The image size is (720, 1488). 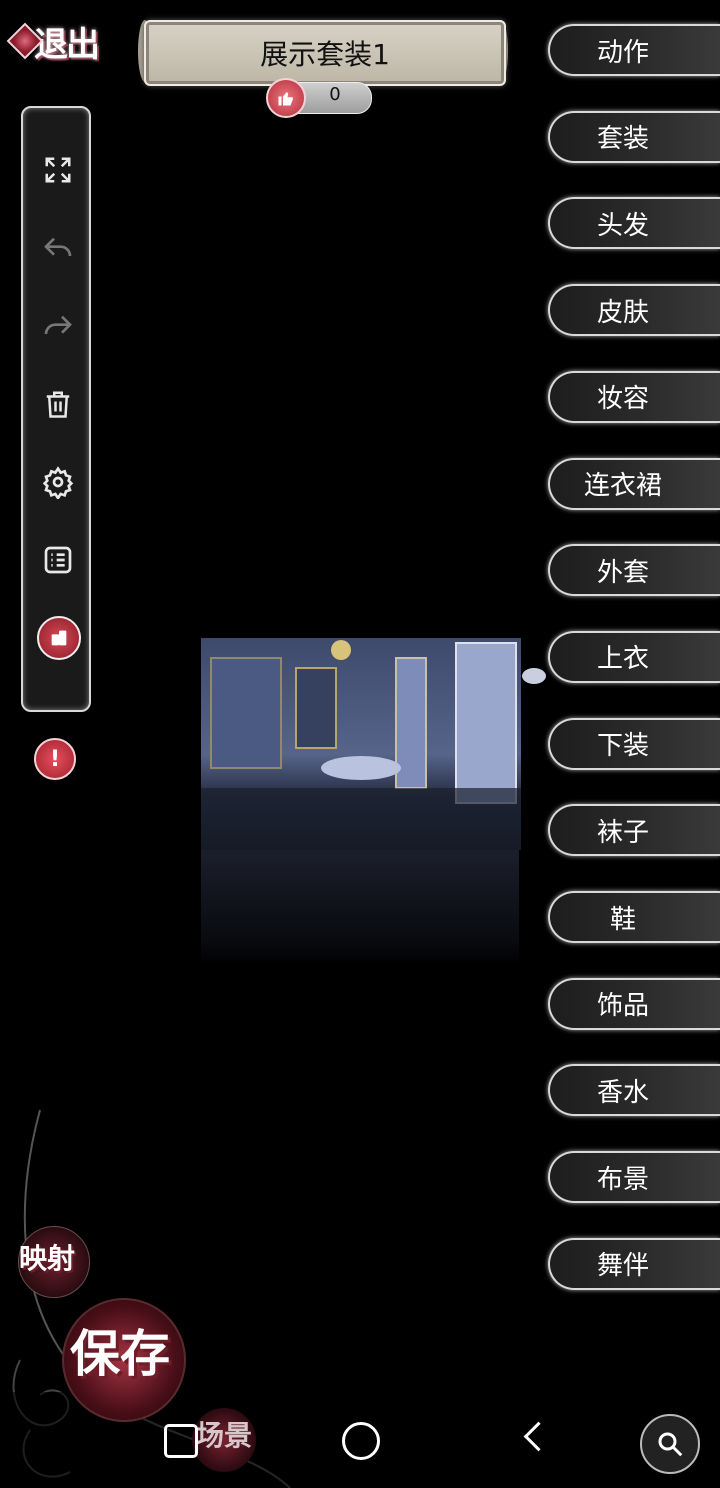 I want to click on category-outfit-button: 套装, so click(x=634, y=136).